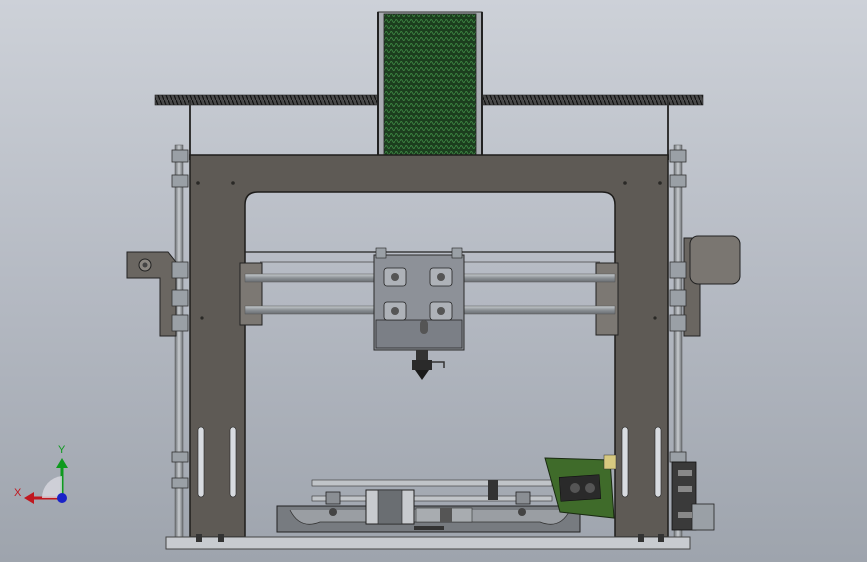 This screenshot has height=562, width=867. Describe the element at coordinates (428, 365) in the screenshot. I see `hotend` at that location.